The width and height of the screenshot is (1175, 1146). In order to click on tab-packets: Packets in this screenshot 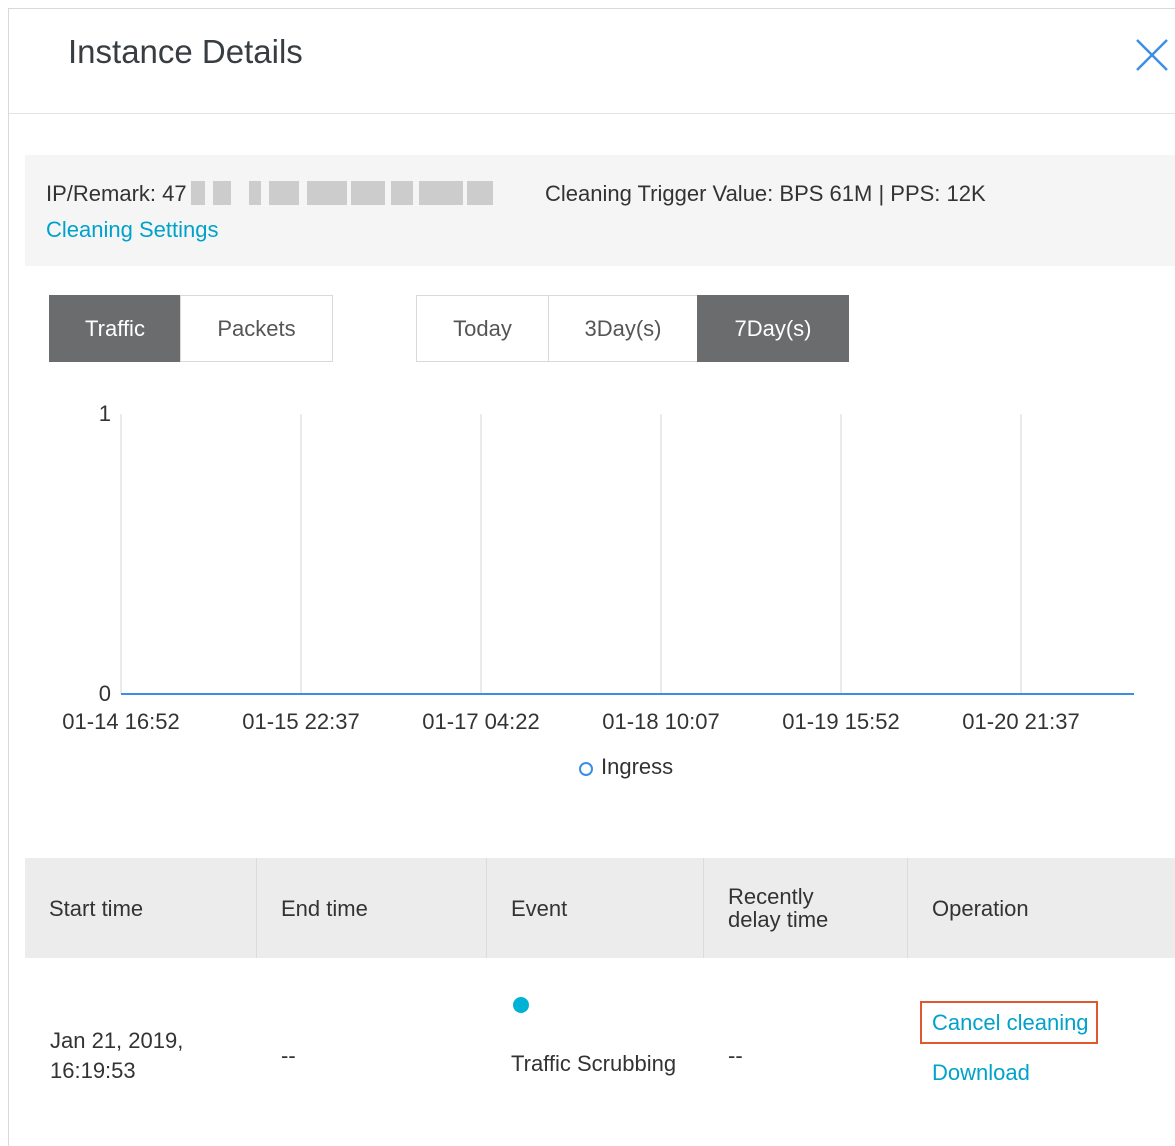, I will do `click(256, 328)`.